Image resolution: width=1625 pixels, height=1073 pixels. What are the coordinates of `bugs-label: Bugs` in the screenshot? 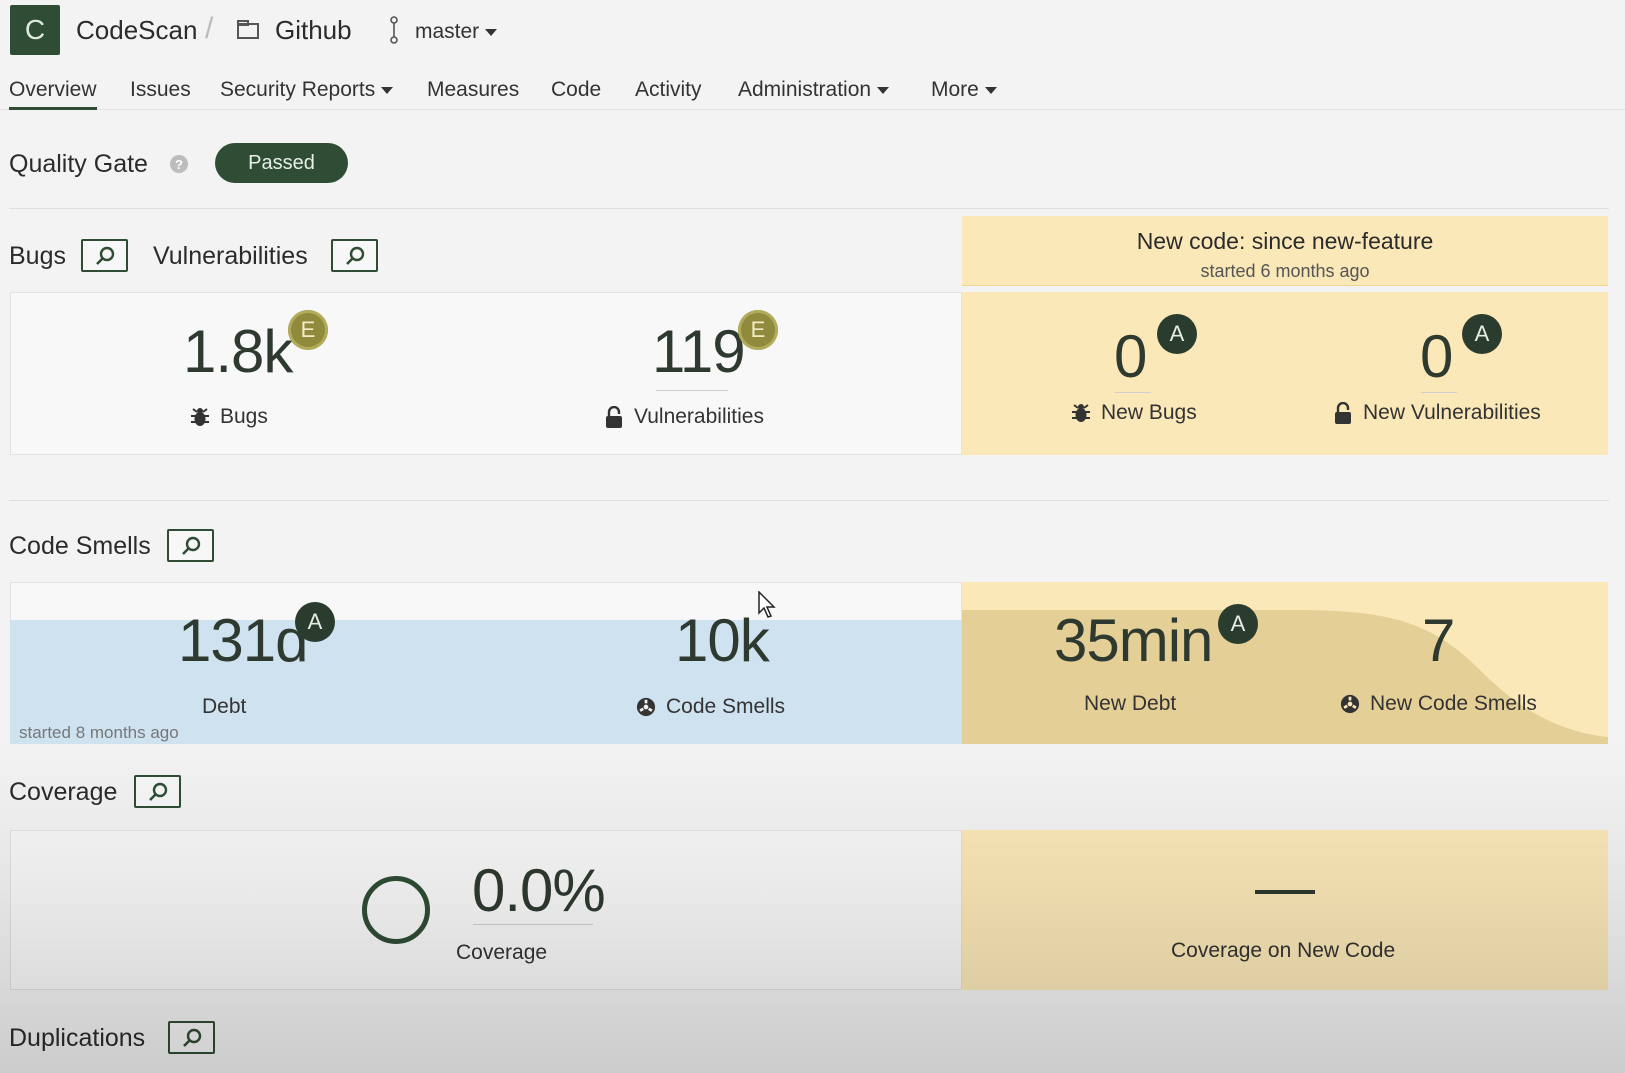 It's located at (229, 417).